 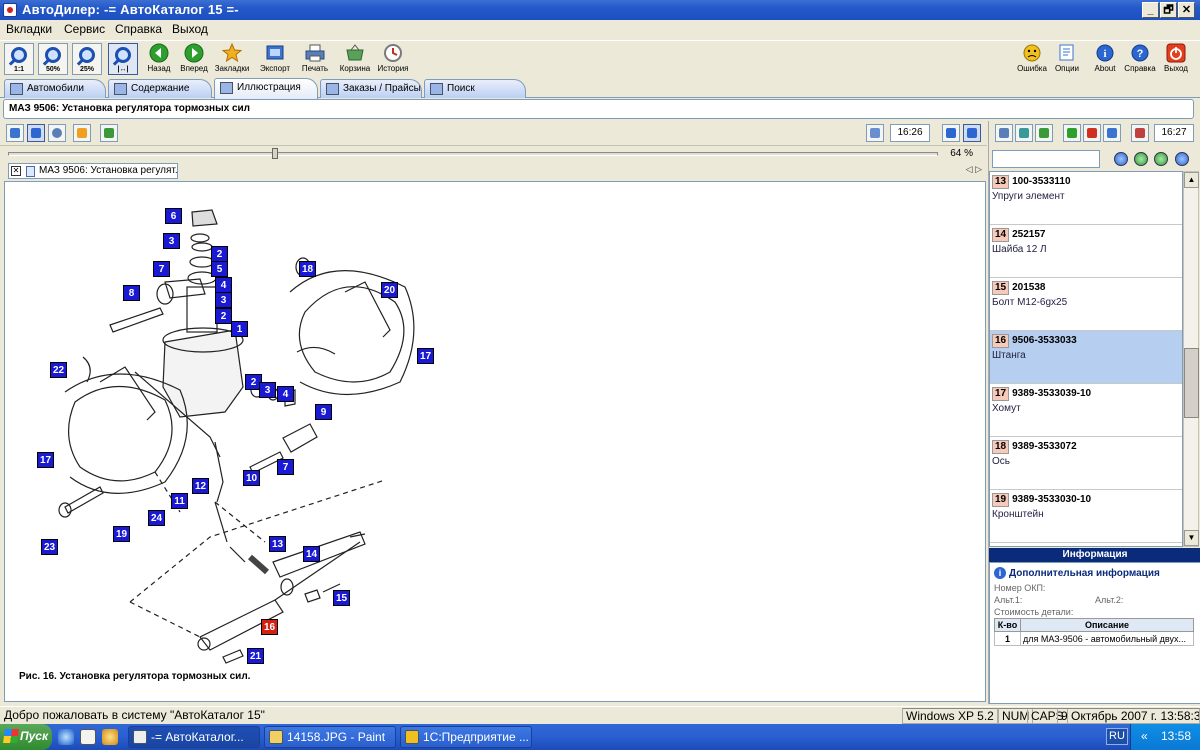 I want to click on callout-6: 6, so click(x=173, y=216).